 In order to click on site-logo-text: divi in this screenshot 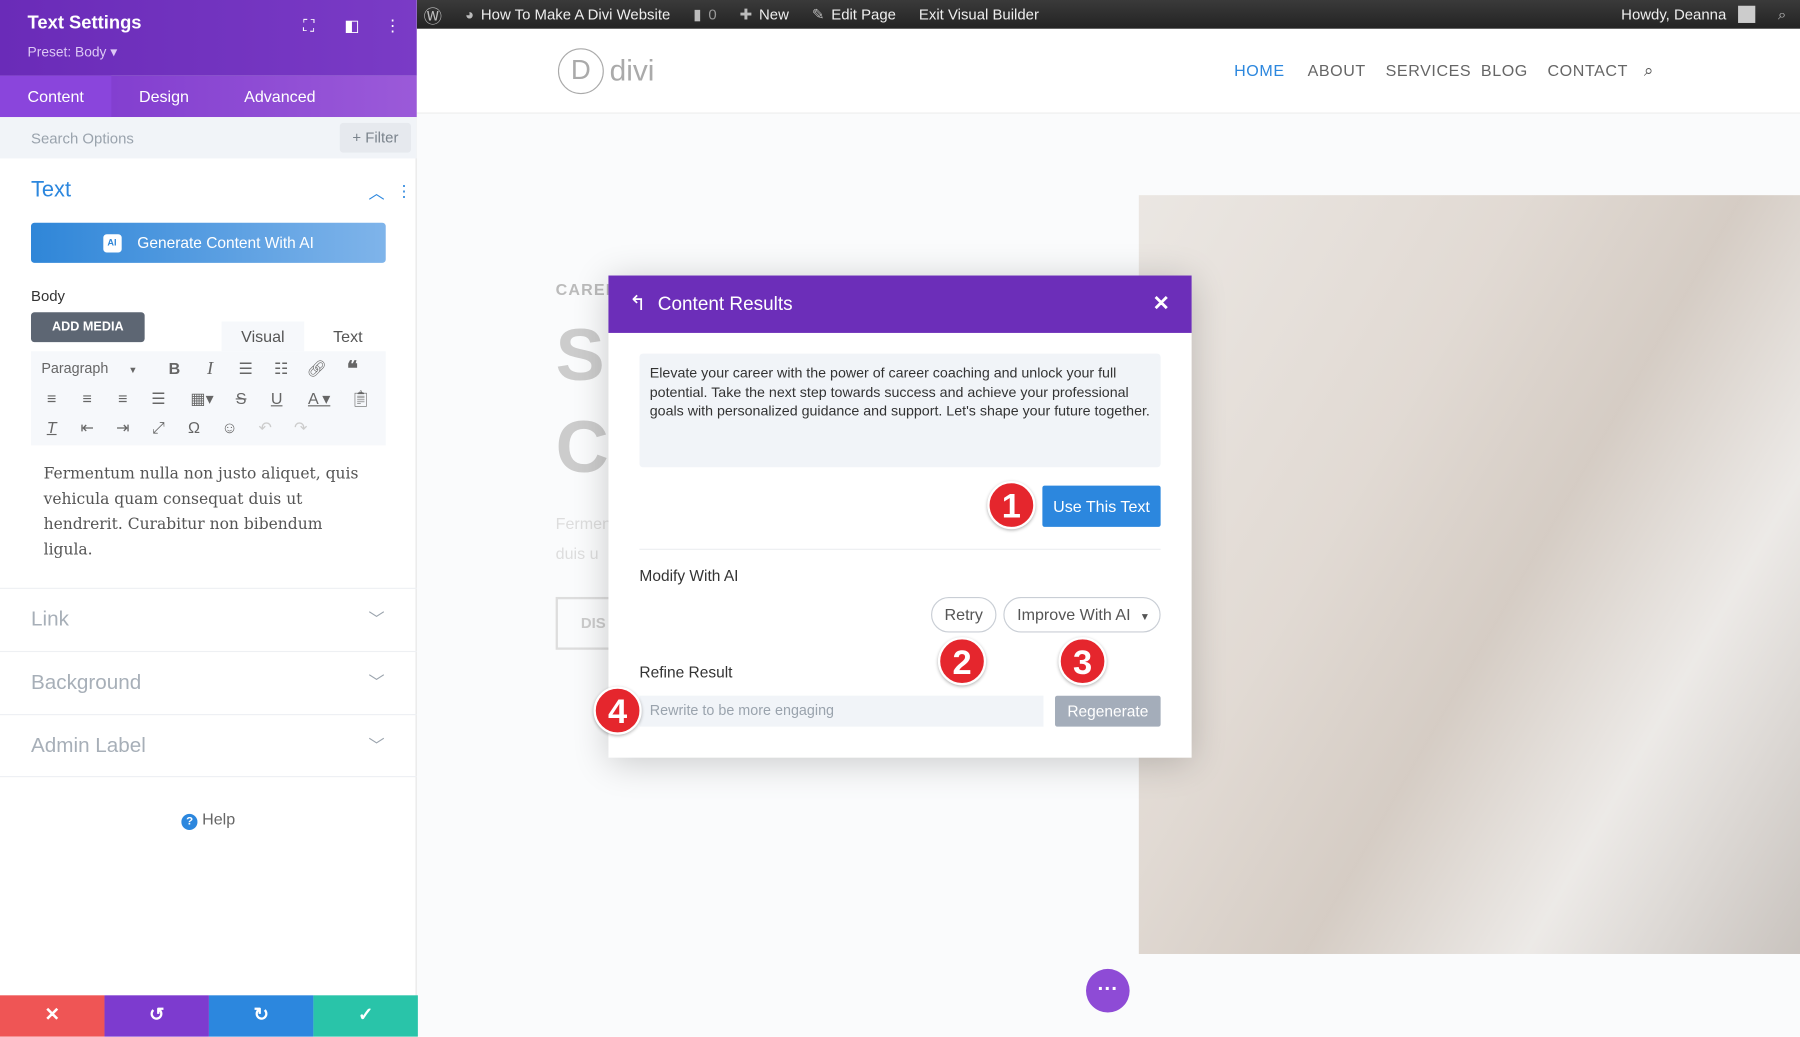, I will do `click(632, 70)`.